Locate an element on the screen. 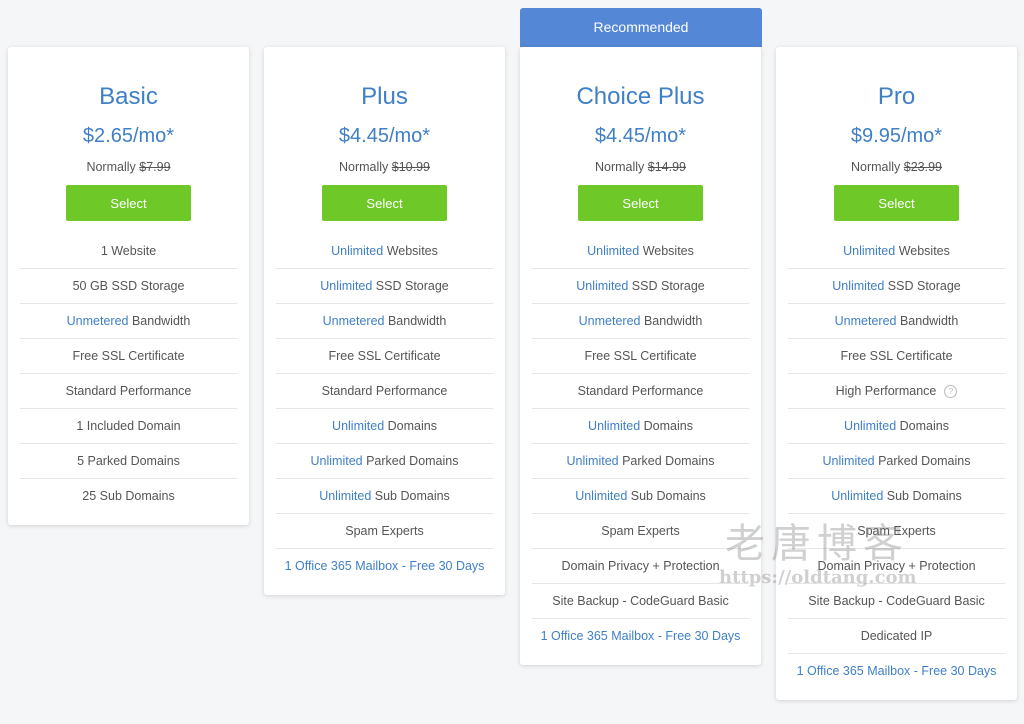 This screenshot has height=724, width=1024. plan-price: $4.45/mo* is located at coordinates (640, 136).